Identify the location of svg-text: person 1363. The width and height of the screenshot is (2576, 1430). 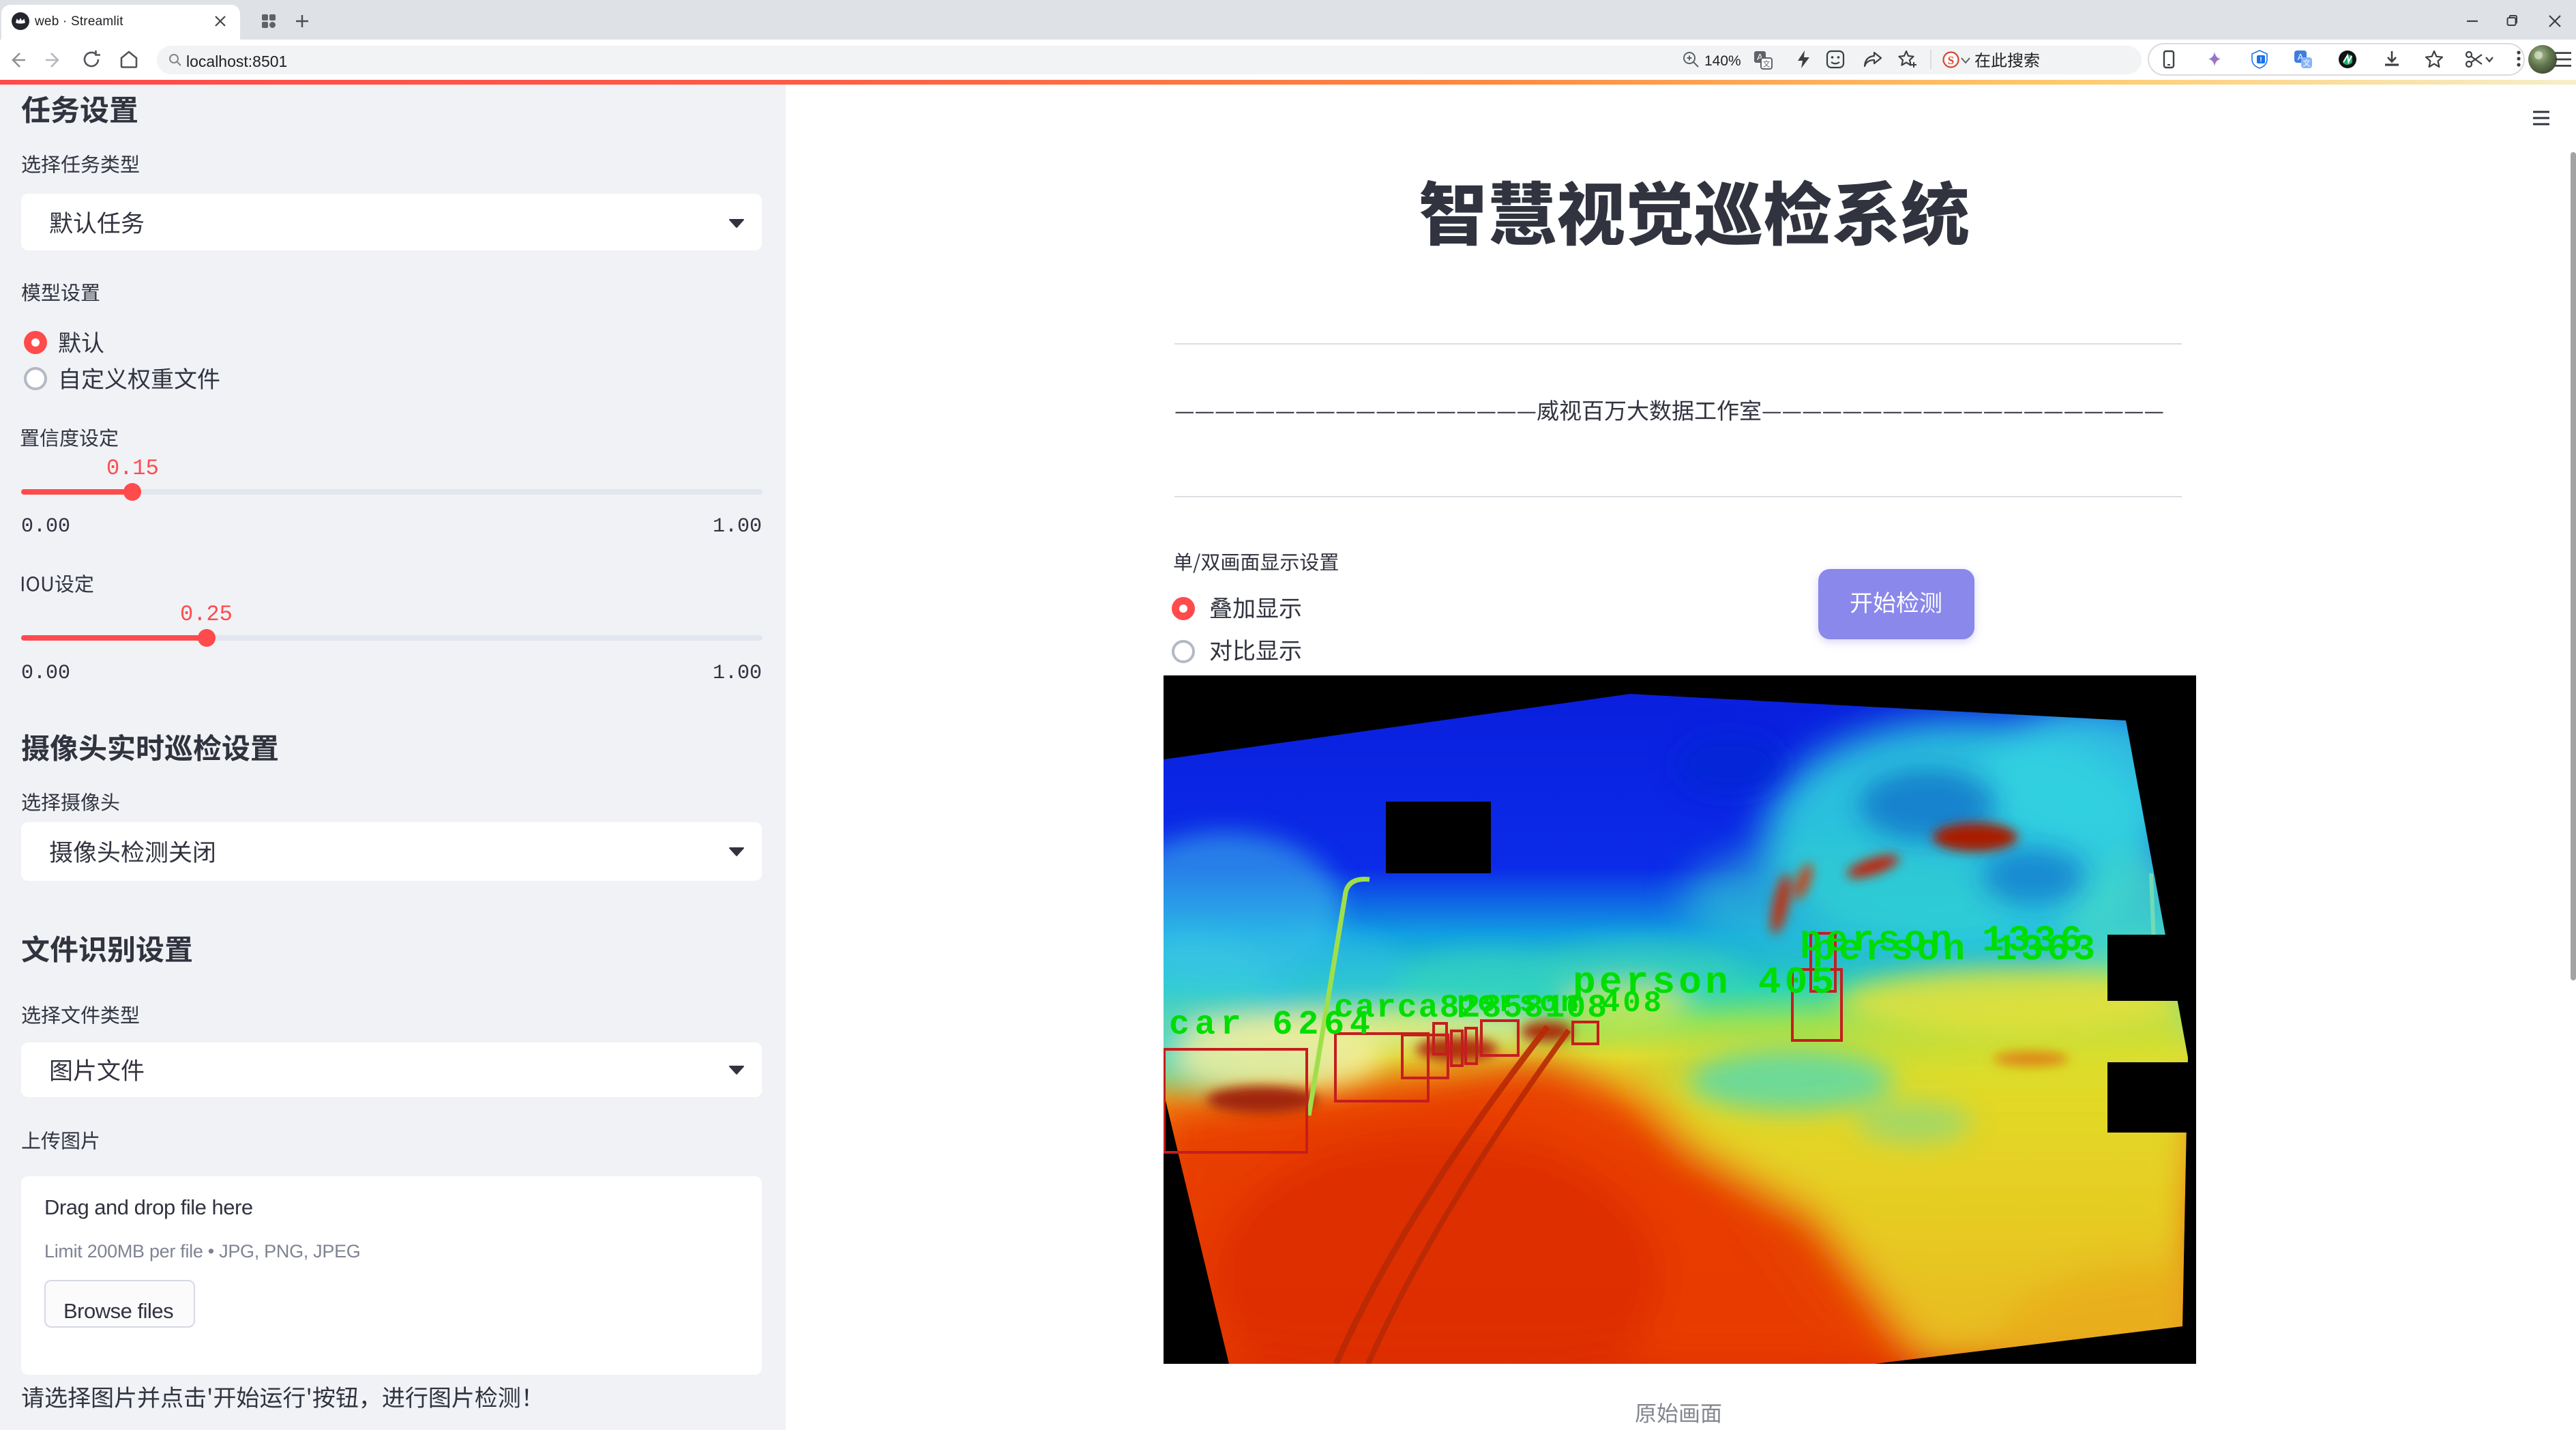
(1954, 950).